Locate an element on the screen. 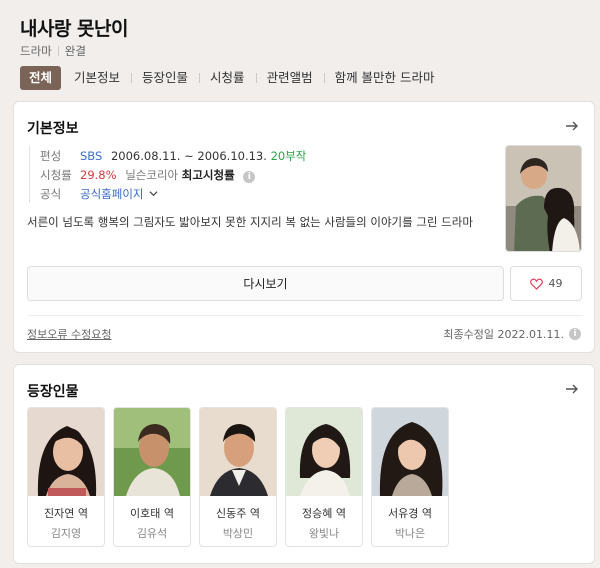 Image resolution: width=600 pixels, height=568 pixels. meta-info: 드라마 완결 is located at coordinates (53, 51).